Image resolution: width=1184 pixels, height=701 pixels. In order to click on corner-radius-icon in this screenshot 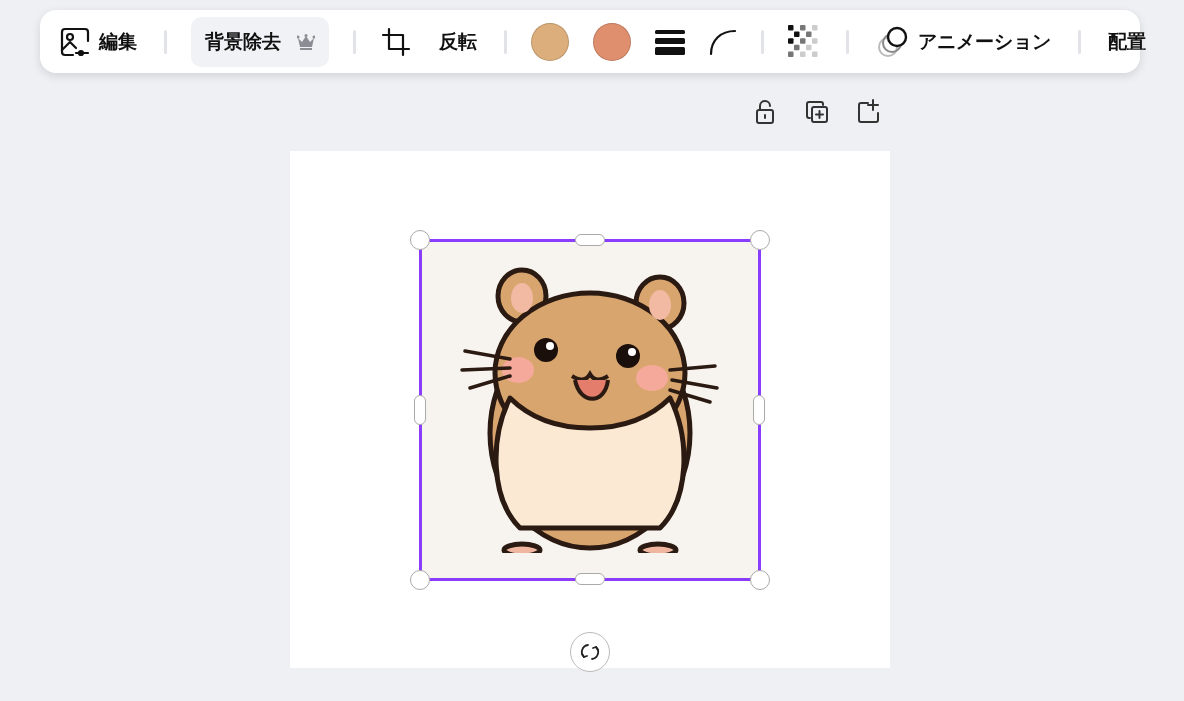, I will do `click(723, 41)`.